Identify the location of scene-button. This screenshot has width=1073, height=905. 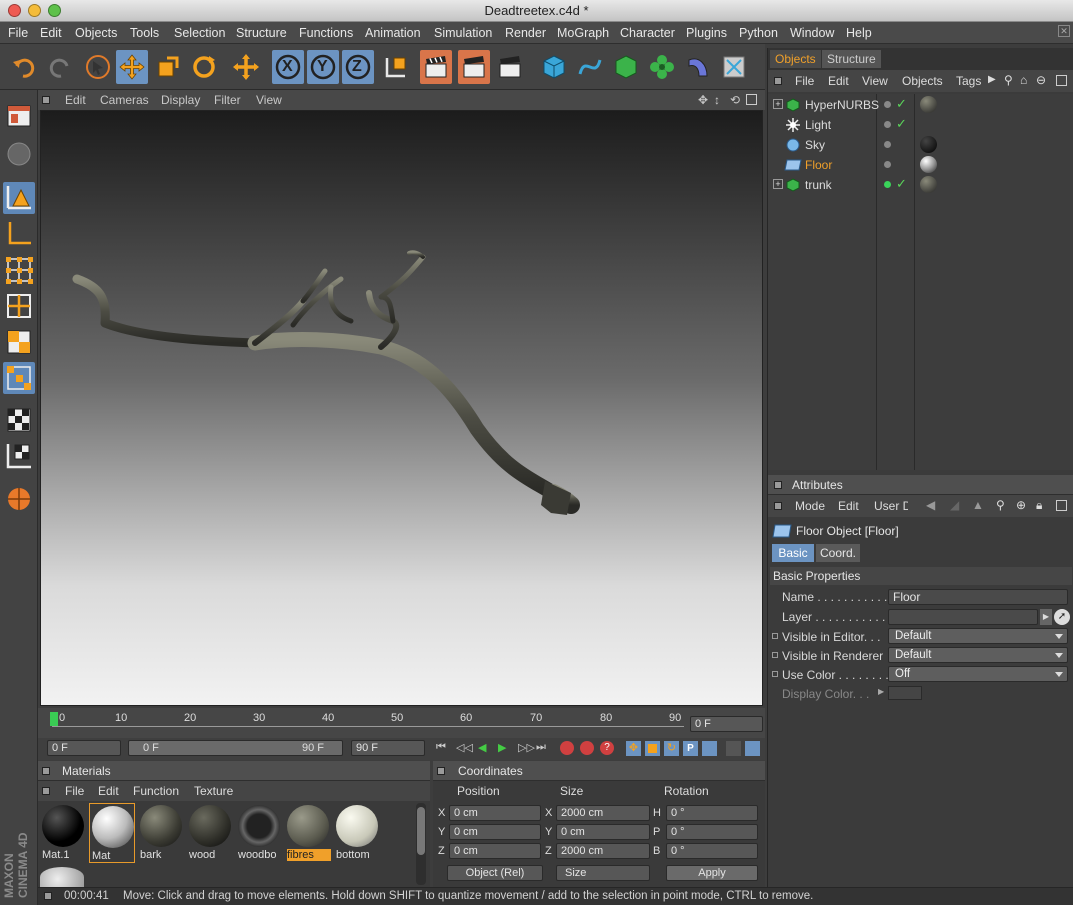
(734, 67).